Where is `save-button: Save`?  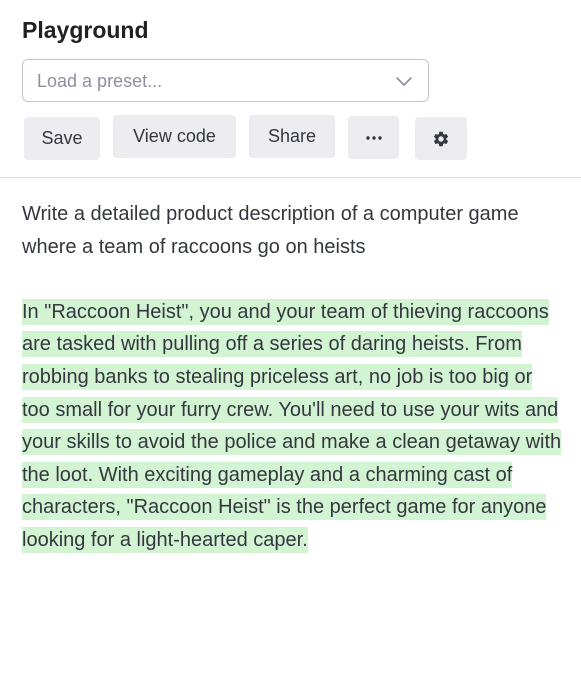 save-button: Save is located at coordinates (62, 138).